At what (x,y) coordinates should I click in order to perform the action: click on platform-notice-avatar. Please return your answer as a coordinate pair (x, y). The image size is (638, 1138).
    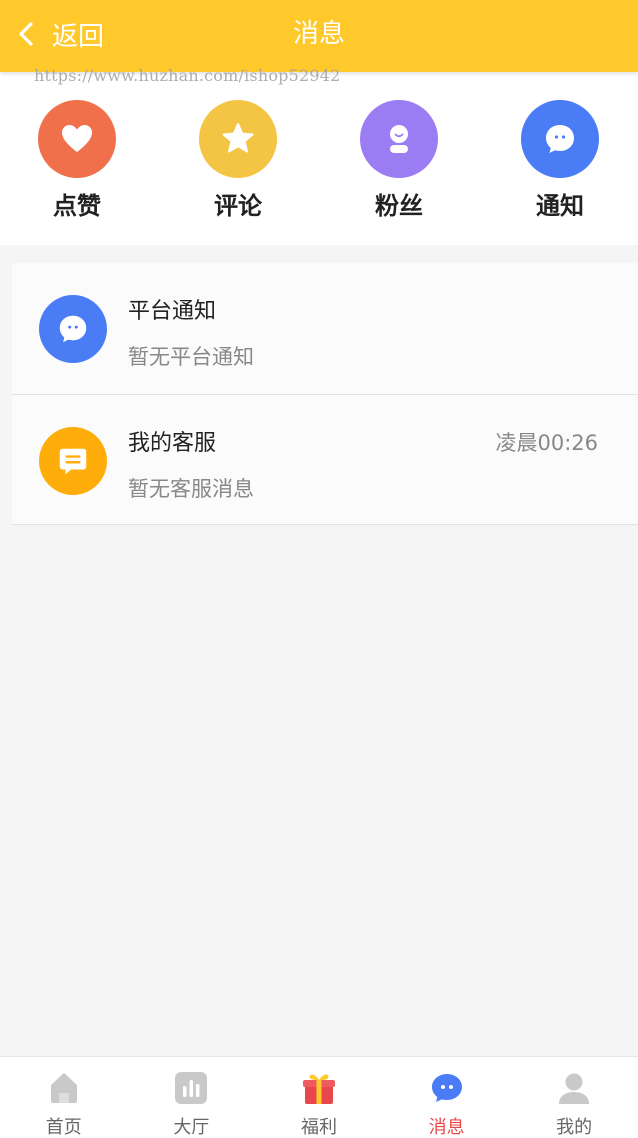
    Looking at the image, I should click on (73, 329).